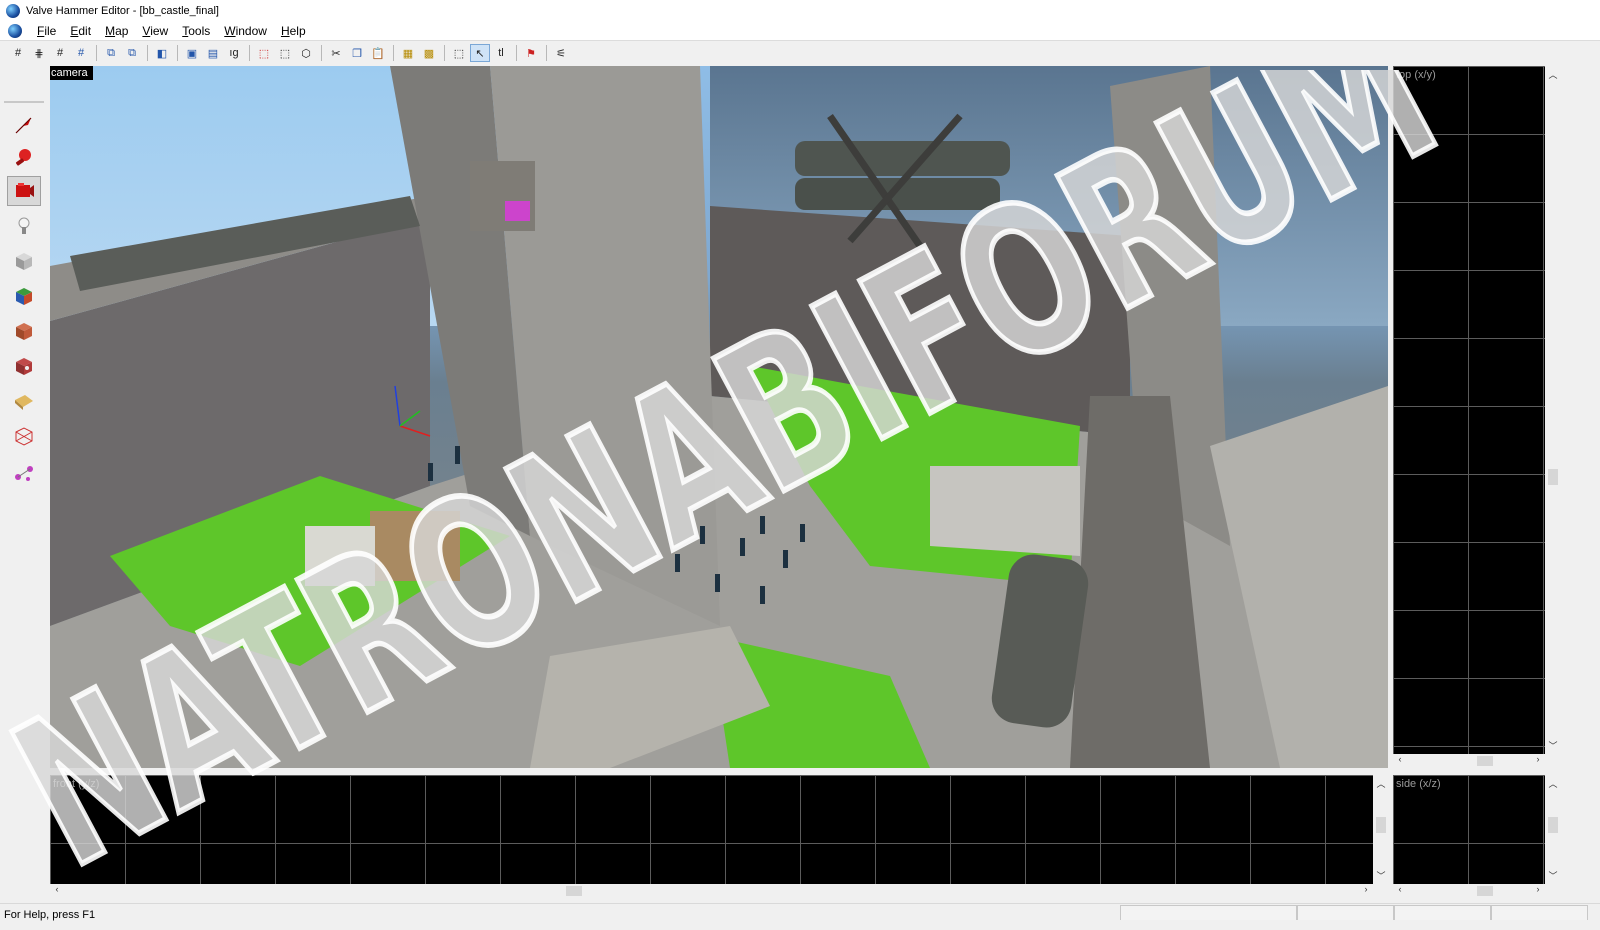  I want to click on side-view-vscroll: ︿ ﹀, so click(1553, 829).